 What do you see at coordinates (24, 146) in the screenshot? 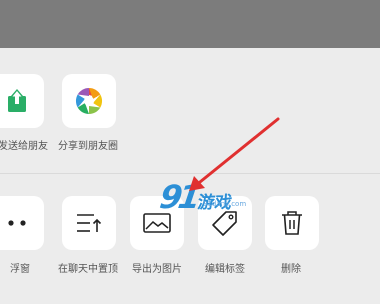
I see `send-to-friend-label: 发送给朋友` at bounding box center [24, 146].